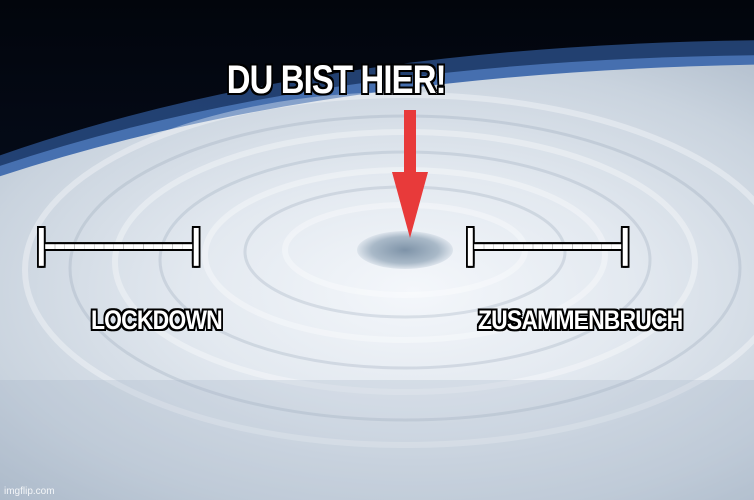 This screenshot has height=500, width=754. I want to click on watermark: imgflip.com, so click(29, 491).